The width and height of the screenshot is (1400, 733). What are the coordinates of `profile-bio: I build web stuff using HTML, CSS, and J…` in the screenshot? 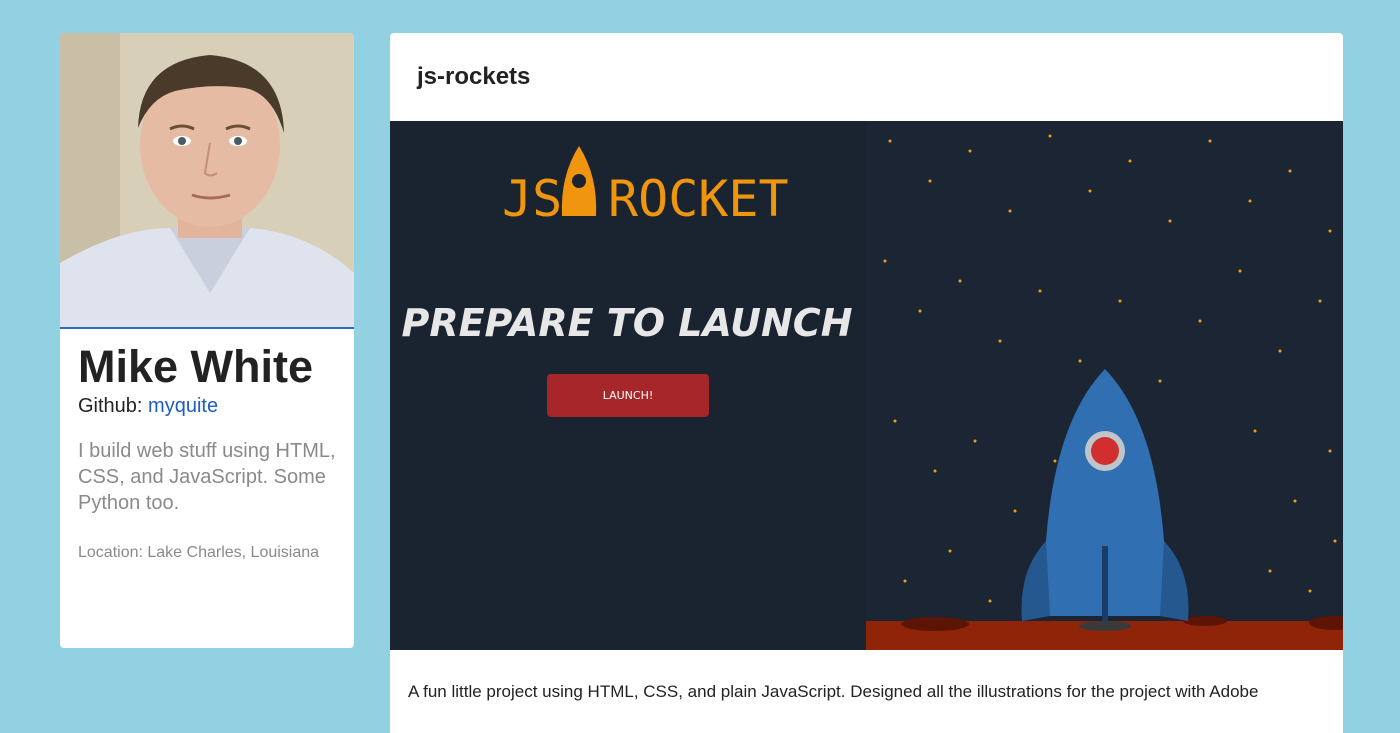 It's located at (207, 477).